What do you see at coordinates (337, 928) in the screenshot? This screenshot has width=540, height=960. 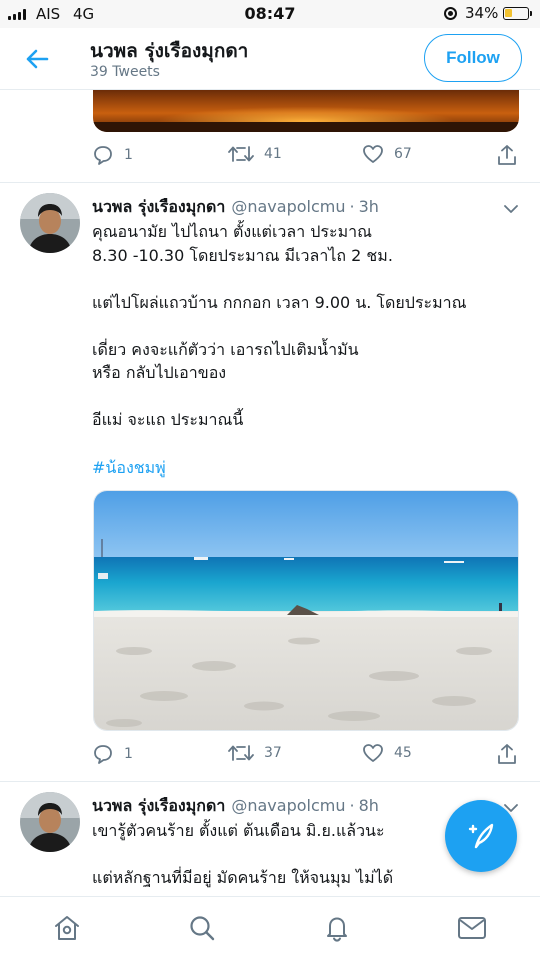 I see `notifications-icon` at bounding box center [337, 928].